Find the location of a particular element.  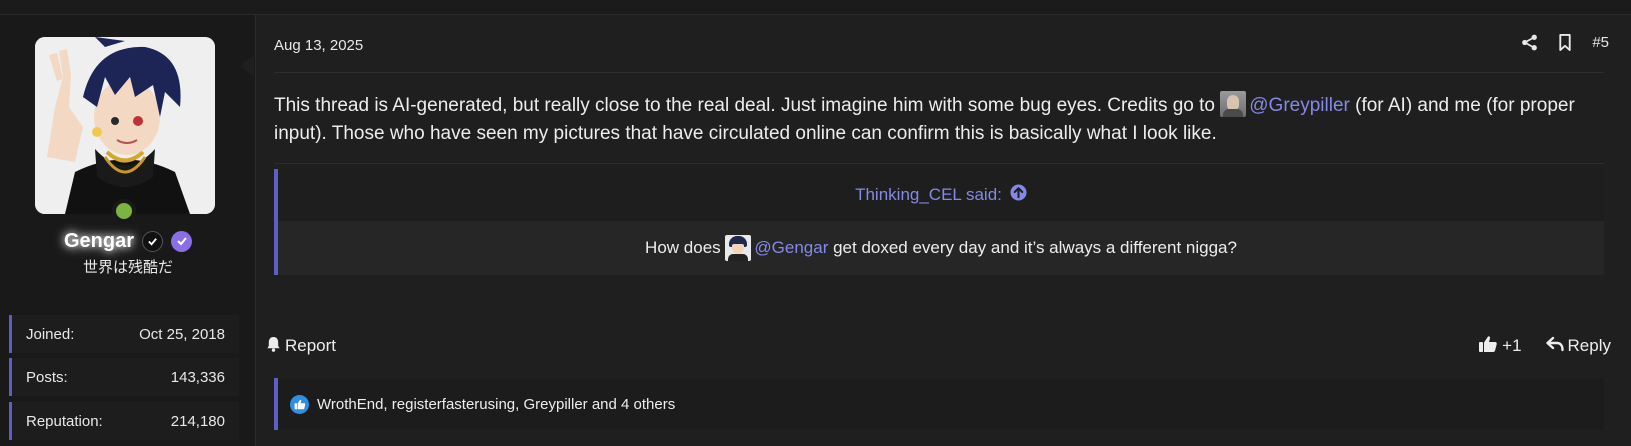

bell-icon is located at coordinates (273, 346).